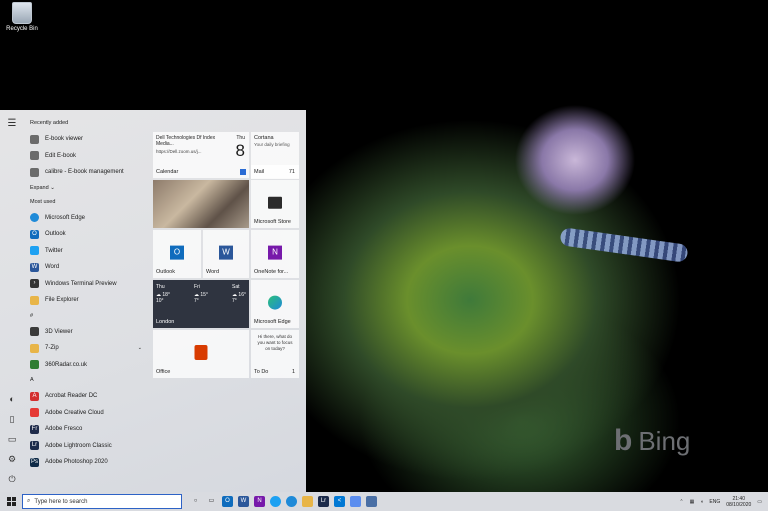 The image size is (768, 511). What do you see at coordinates (681, 502) in the screenshot?
I see `chevron-up-icon: ⌃` at bounding box center [681, 502].